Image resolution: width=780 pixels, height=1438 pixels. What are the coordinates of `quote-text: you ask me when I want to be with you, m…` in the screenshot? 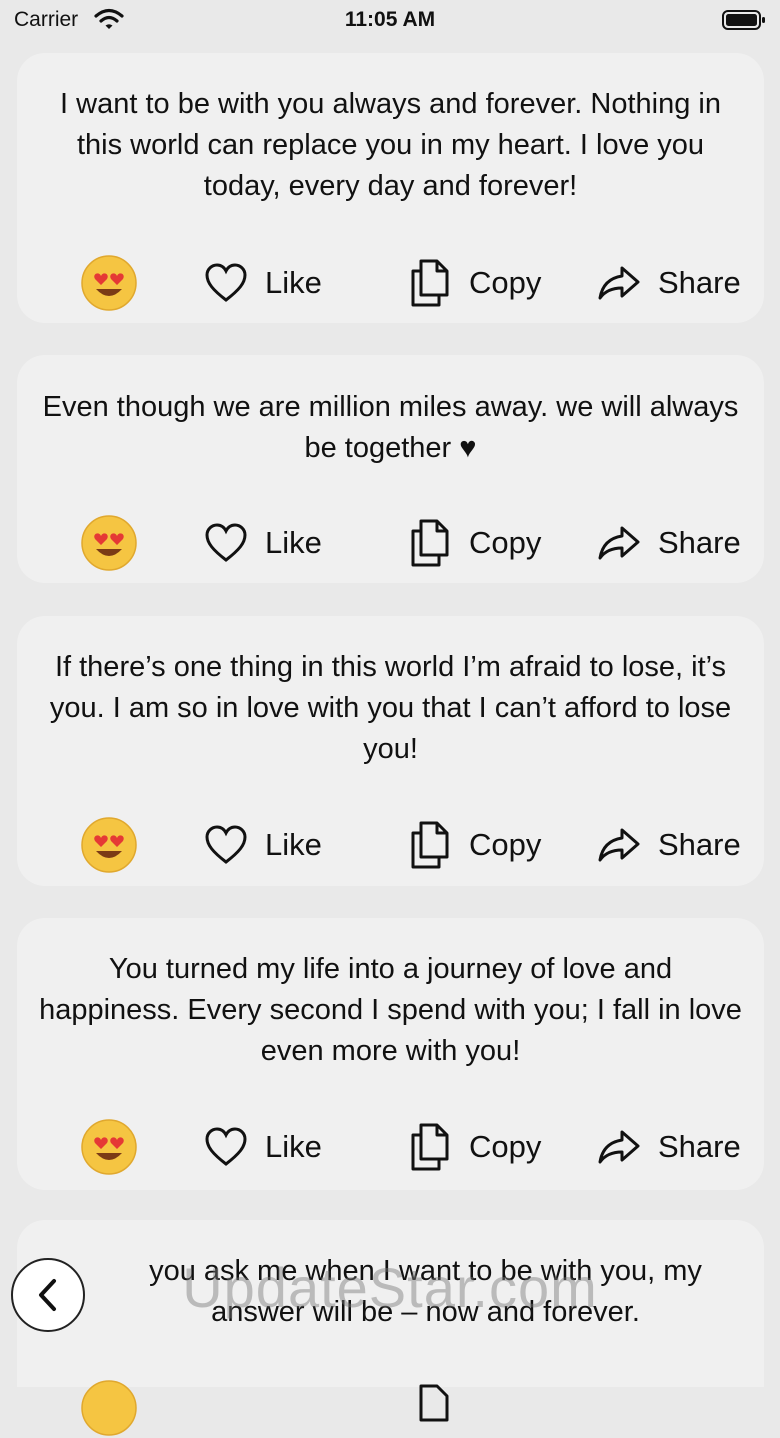 It's located at (425, 1291).